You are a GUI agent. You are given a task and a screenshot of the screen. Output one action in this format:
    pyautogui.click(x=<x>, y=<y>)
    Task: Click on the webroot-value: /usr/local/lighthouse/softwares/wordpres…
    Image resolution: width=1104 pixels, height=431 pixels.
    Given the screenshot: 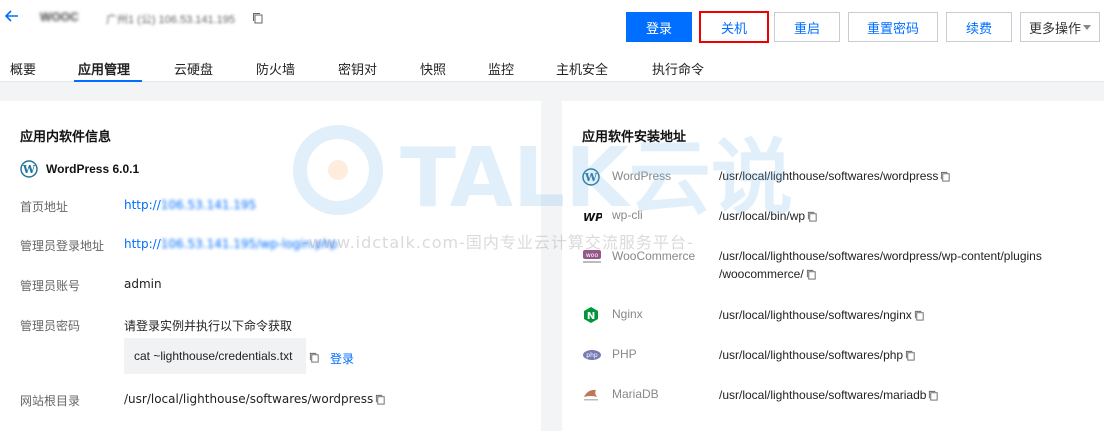 What is the action you would take?
    pyautogui.click(x=255, y=399)
    